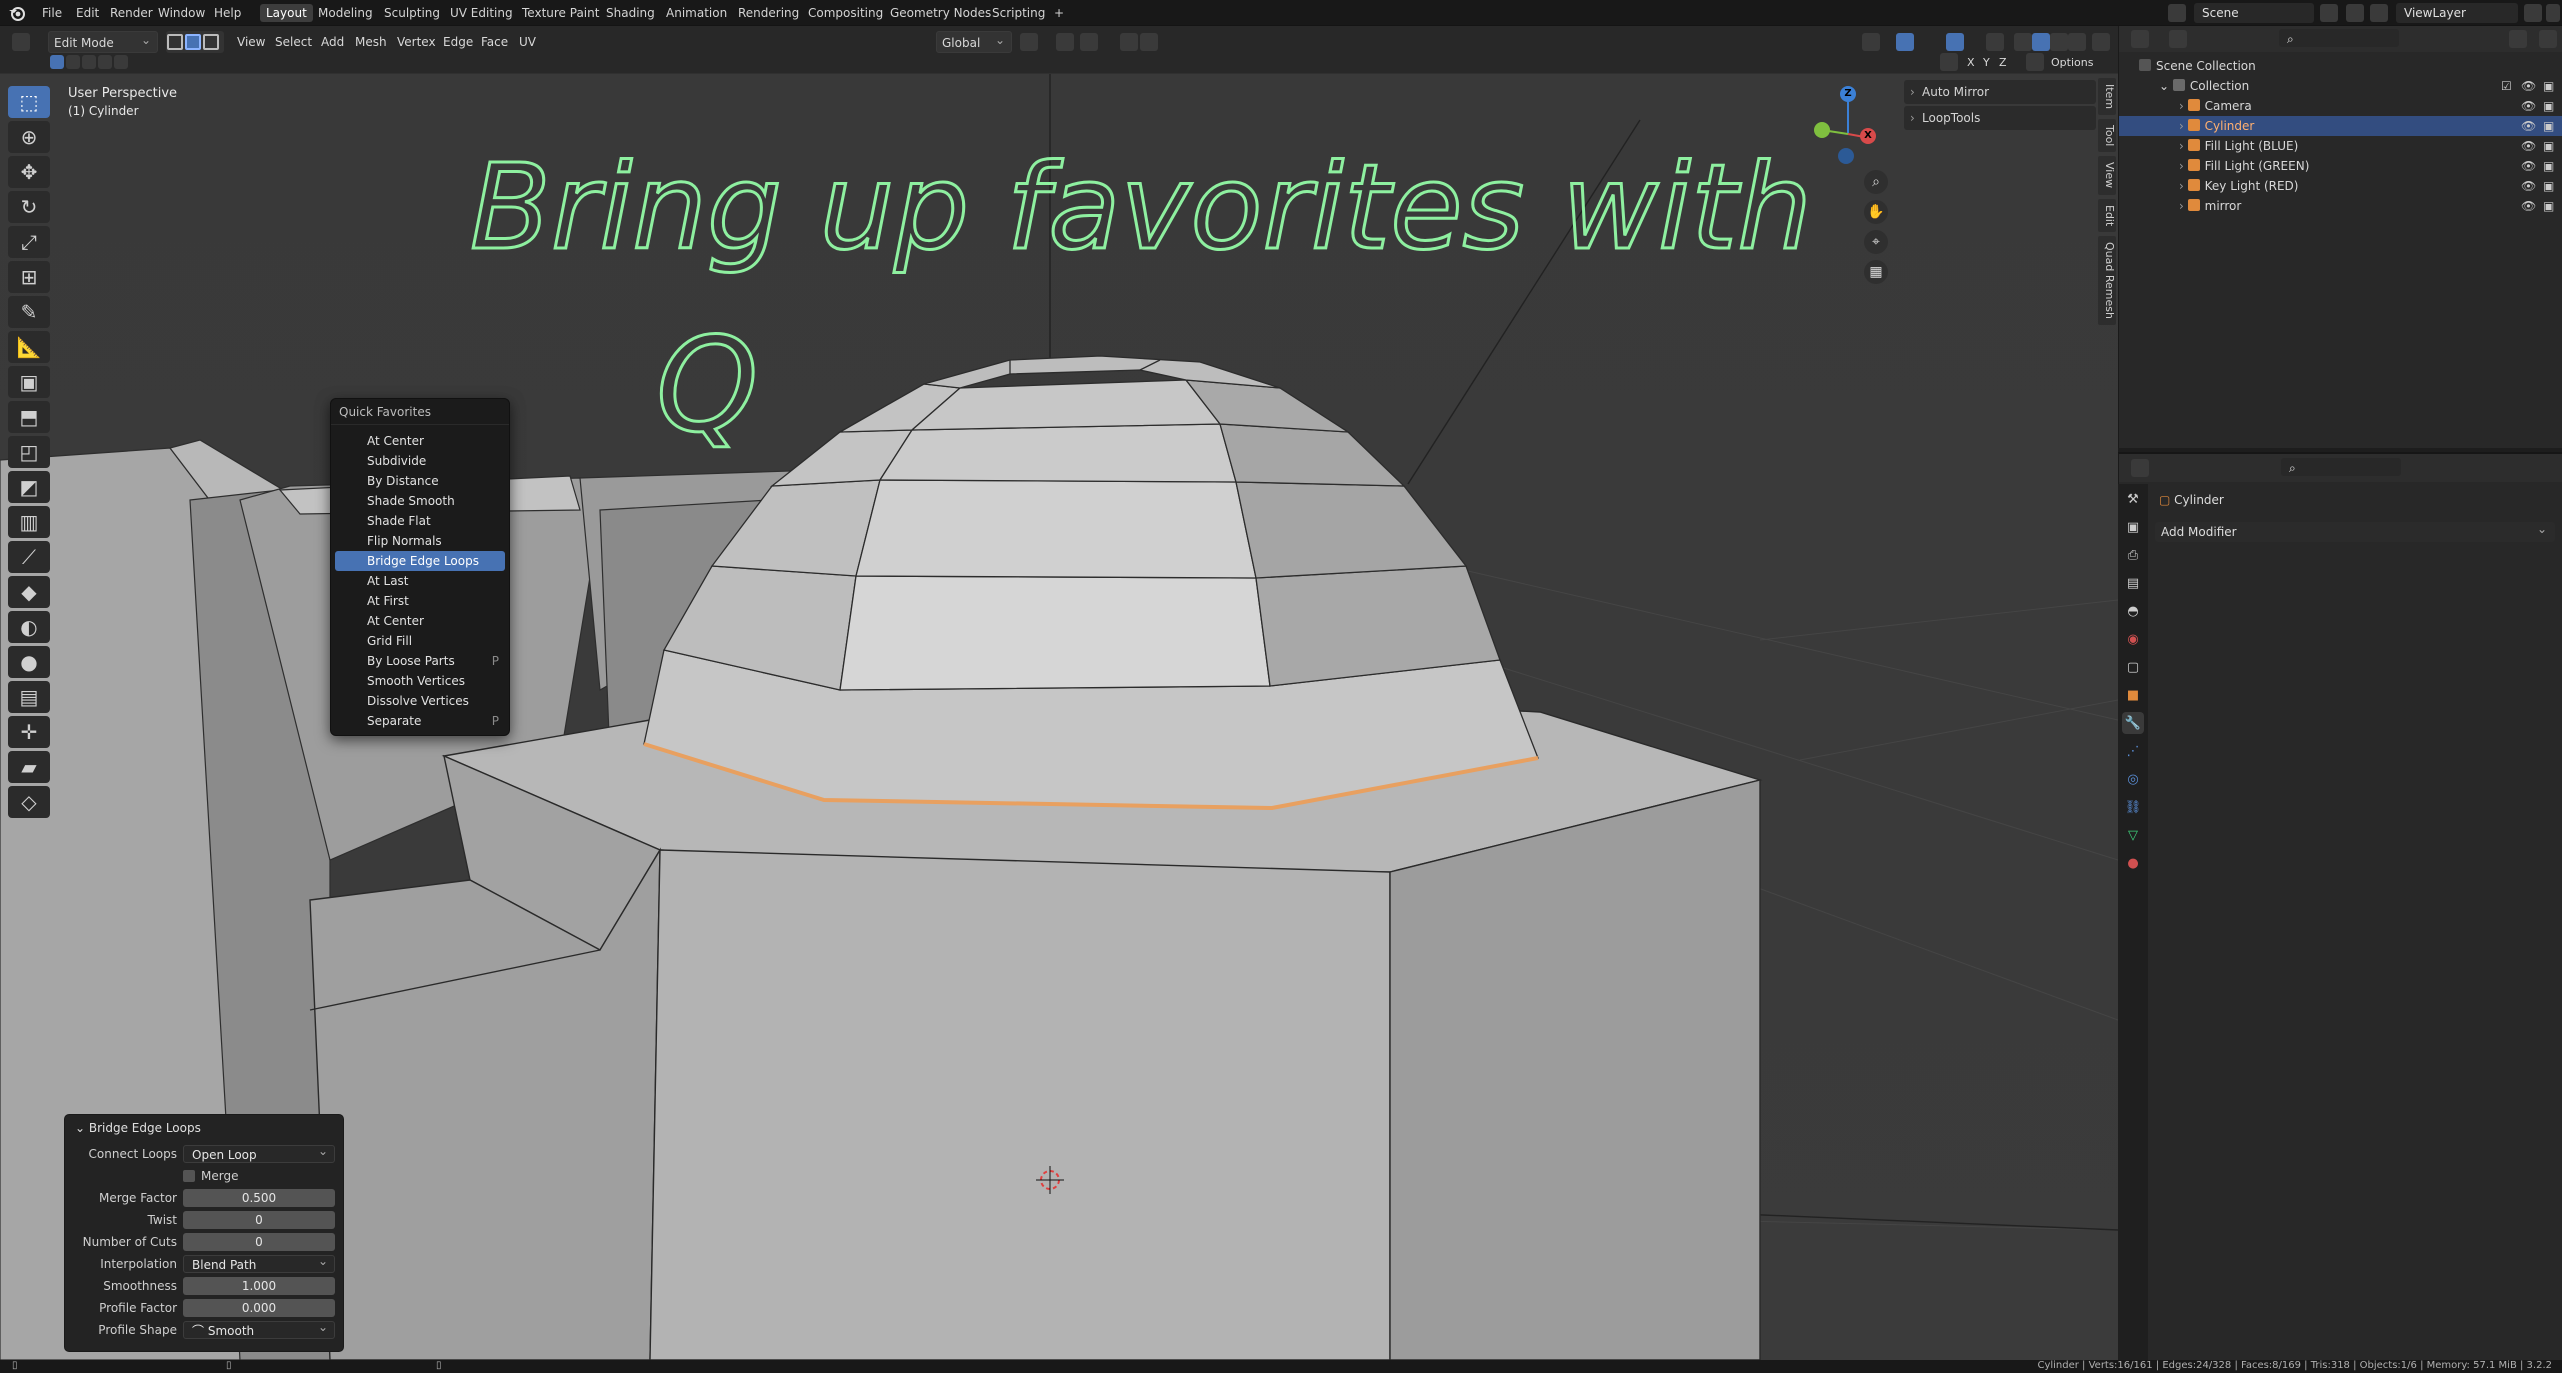  Describe the element at coordinates (21, 42) in the screenshot. I see `editor-type-icon` at that location.